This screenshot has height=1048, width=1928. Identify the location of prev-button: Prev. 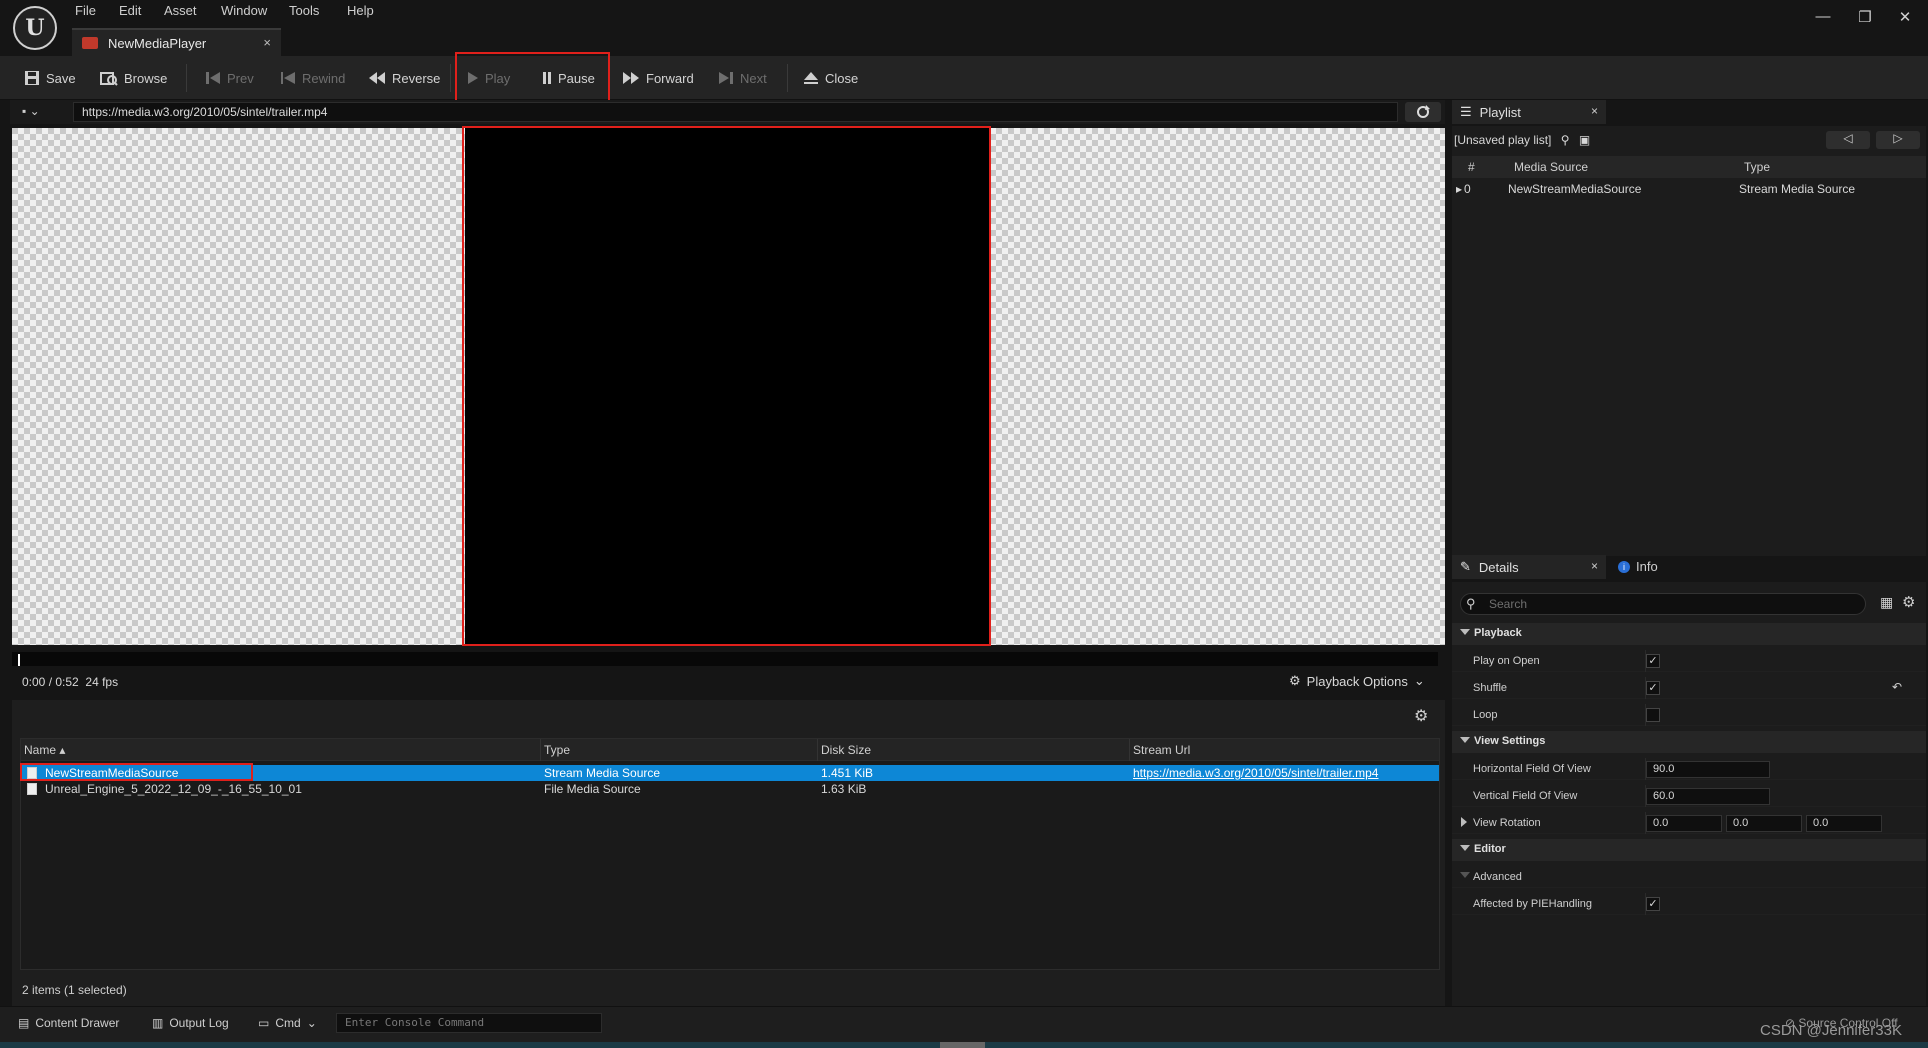
(229, 78).